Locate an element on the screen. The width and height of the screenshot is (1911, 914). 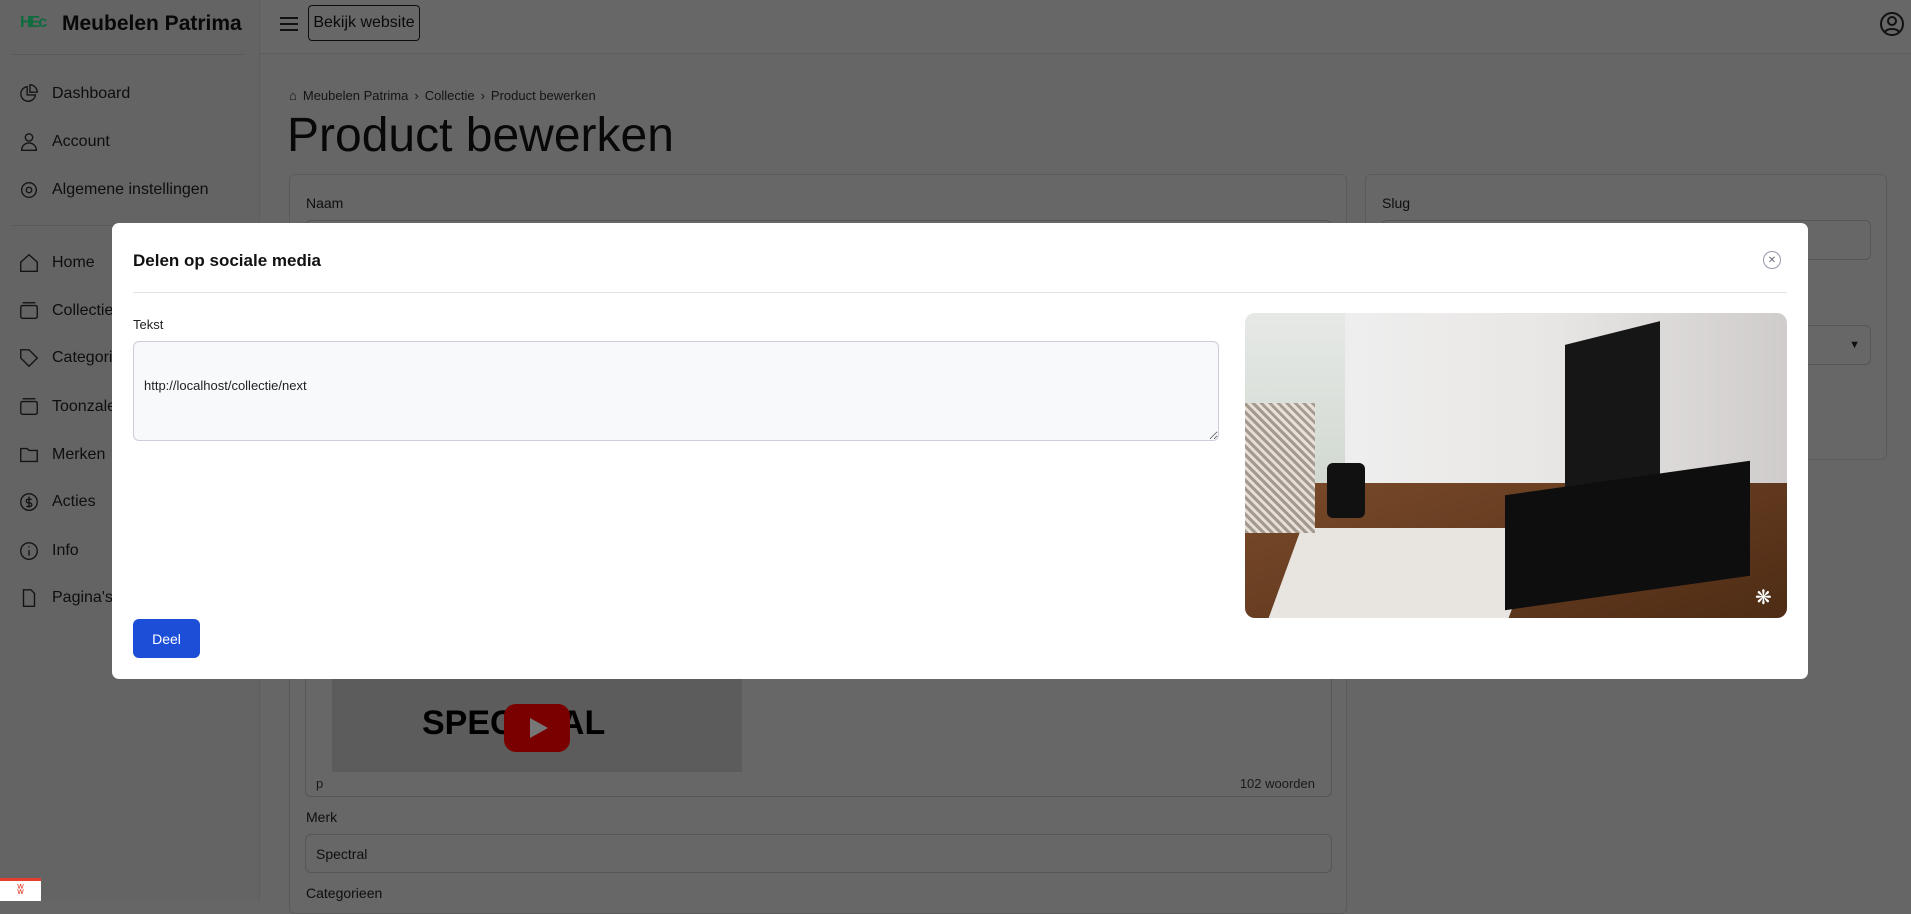
editor-path: p is located at coordinates (320, 783).